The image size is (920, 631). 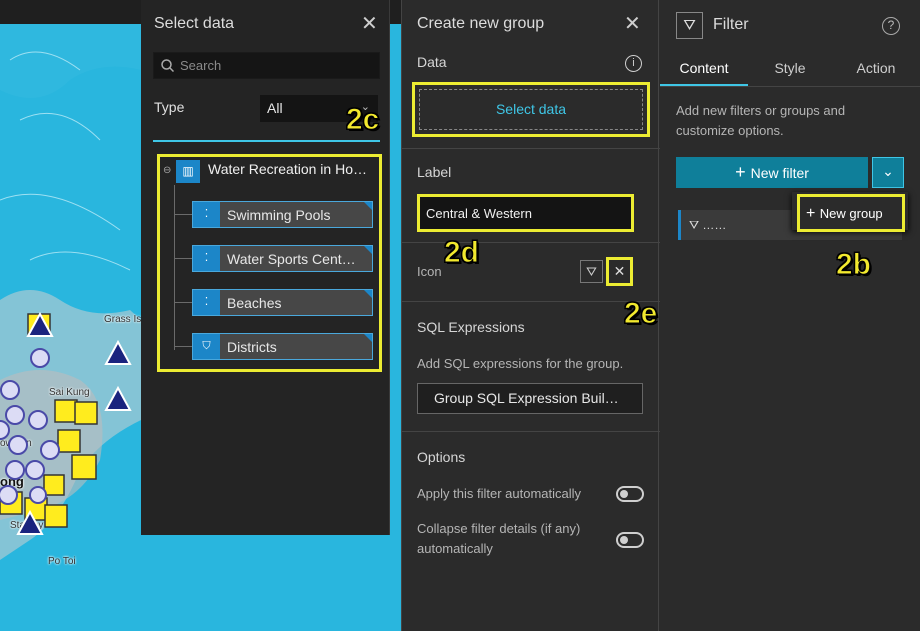 I want to click on new-dropdown-button: ⌄, so click(x=888, y=172).